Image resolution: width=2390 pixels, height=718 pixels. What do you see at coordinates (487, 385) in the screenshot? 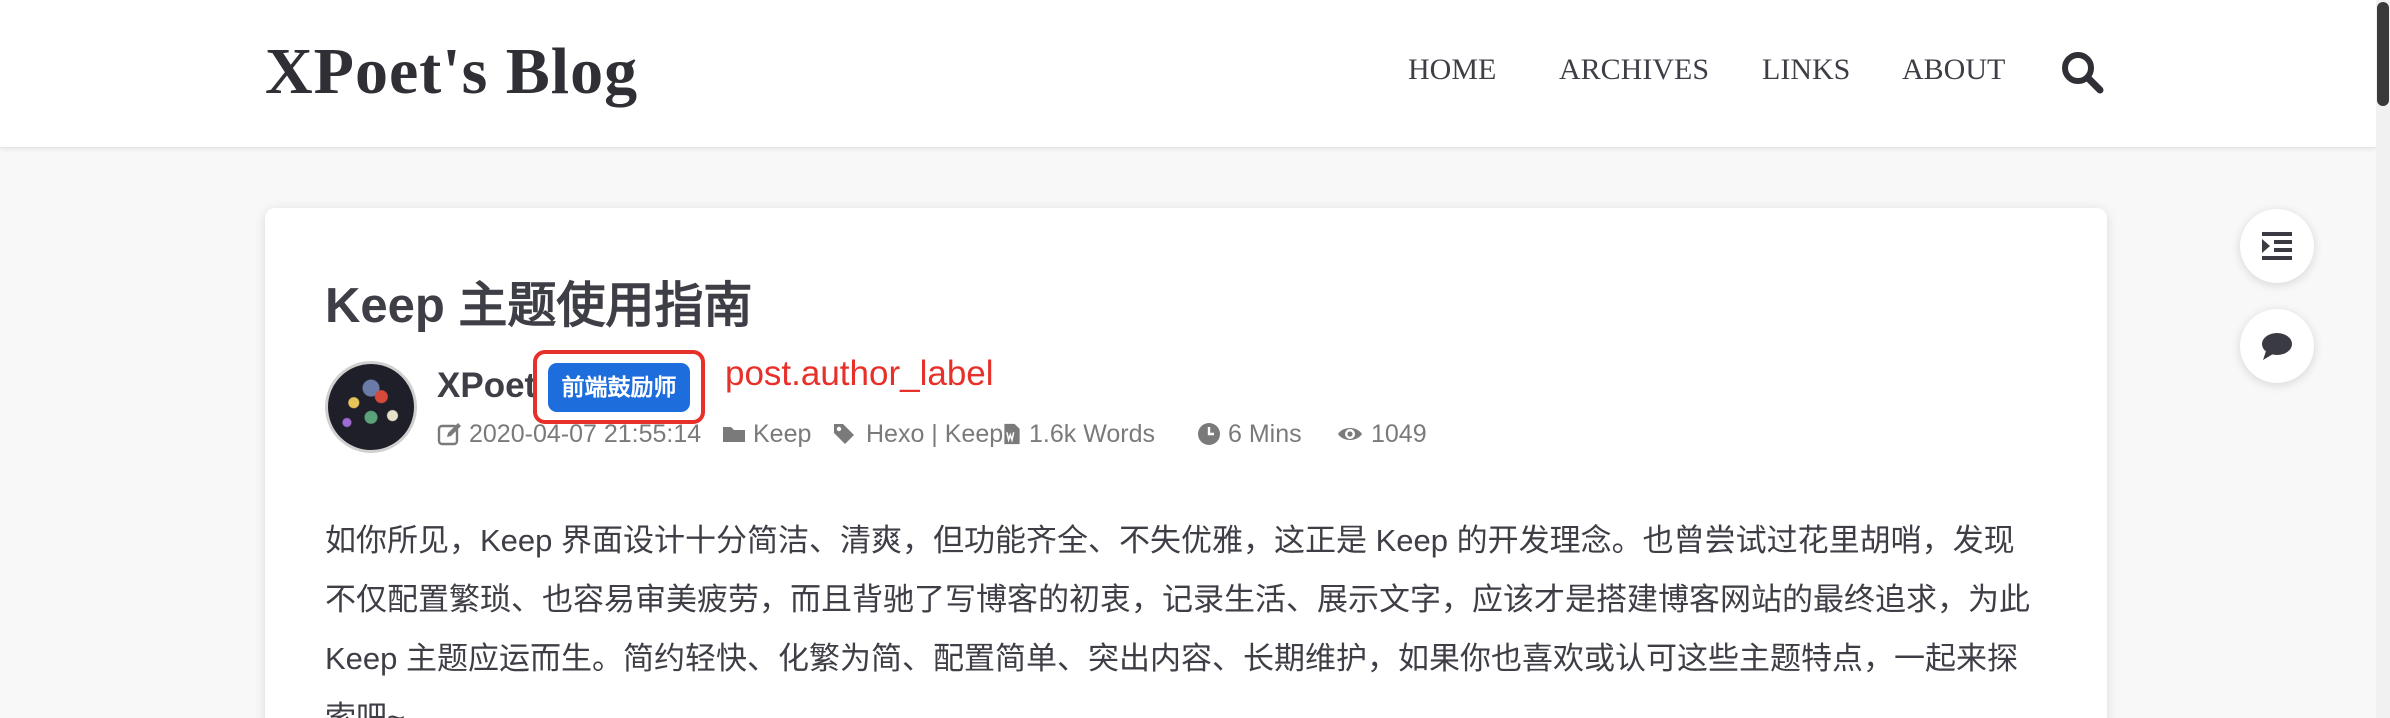
I see `author-name: XPoet` at bounding box center [487, 385].